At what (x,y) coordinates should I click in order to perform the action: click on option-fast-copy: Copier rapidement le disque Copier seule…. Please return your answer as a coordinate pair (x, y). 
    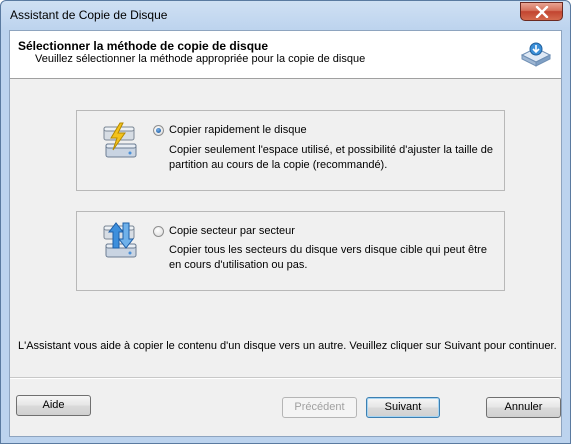
    Looking at the image, I should click on (290, 150).